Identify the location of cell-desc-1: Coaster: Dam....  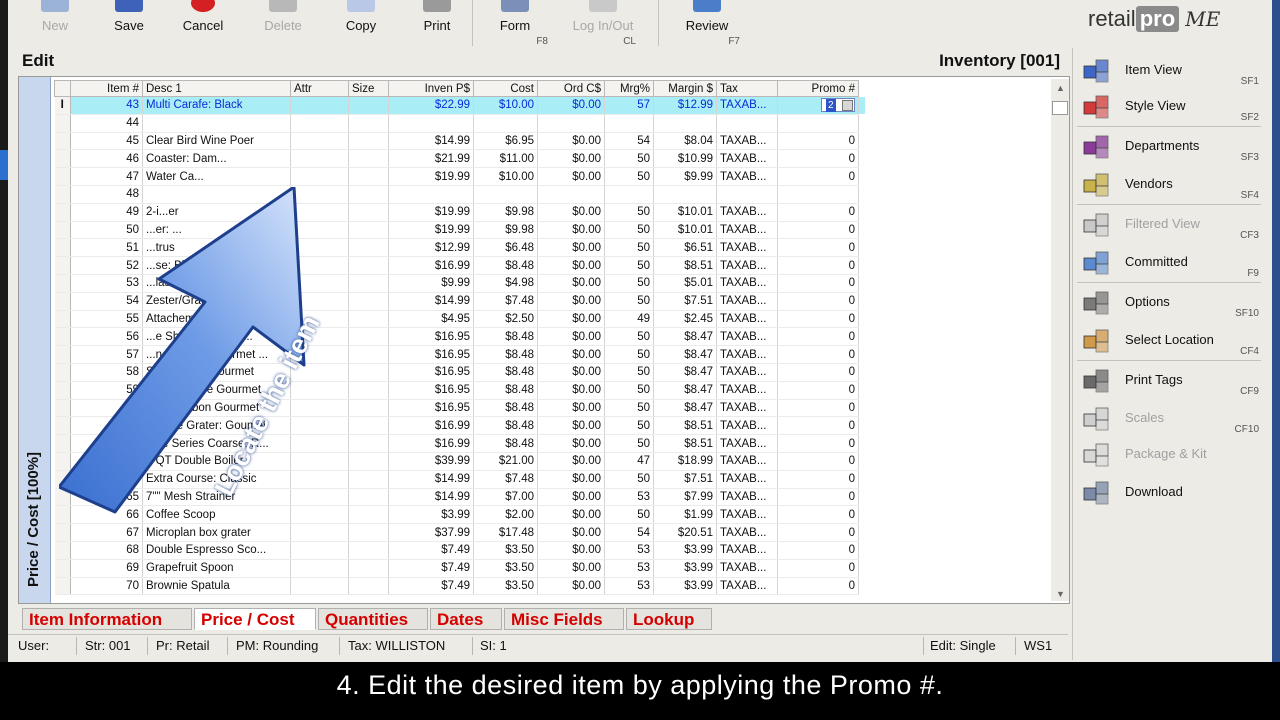
(216, 159).